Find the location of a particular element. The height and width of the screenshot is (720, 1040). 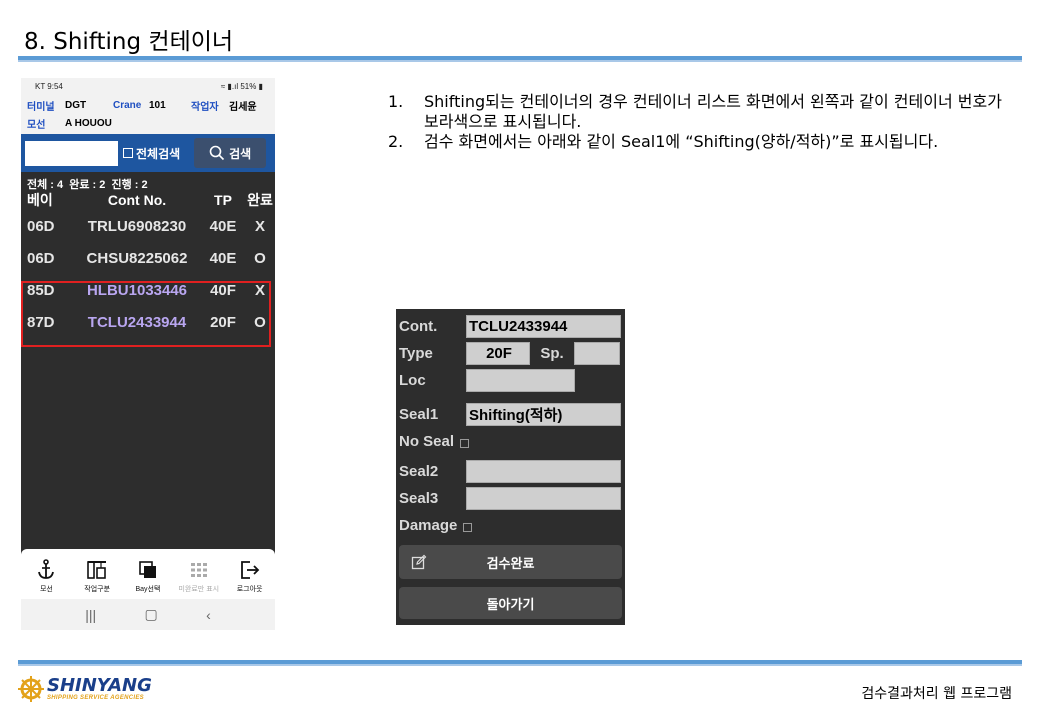

complete-button-label: 검수완료 is located at coordinates (510, 563).